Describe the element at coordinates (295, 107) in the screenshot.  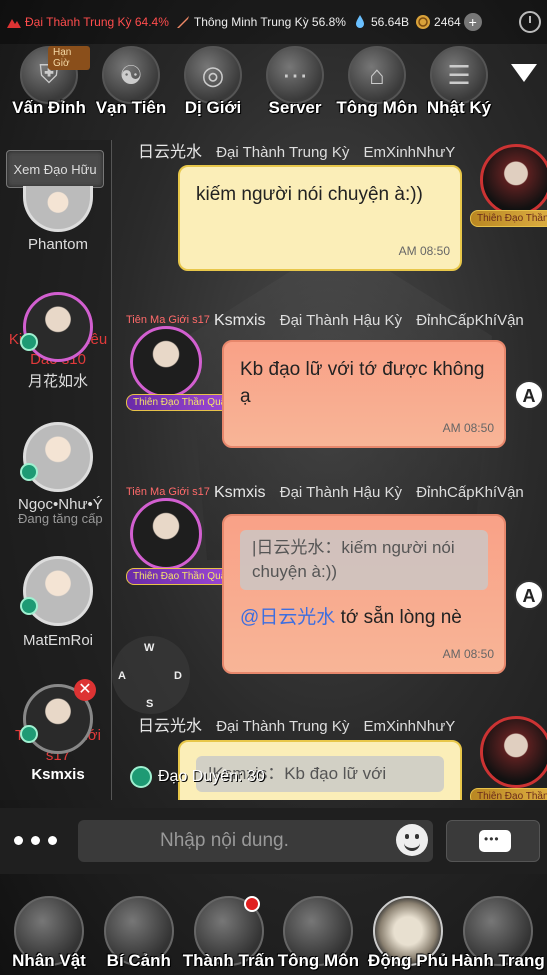
I see `menu-label: Server` at that location.